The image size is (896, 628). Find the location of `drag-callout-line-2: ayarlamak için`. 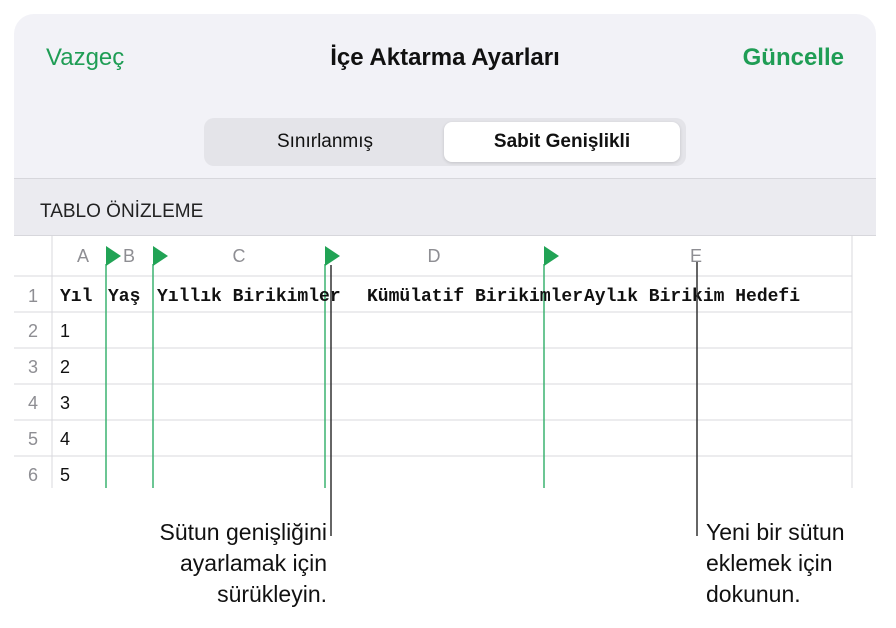

drag-callout-line-2: ayarlamak için is located at coordinates (253, 563).